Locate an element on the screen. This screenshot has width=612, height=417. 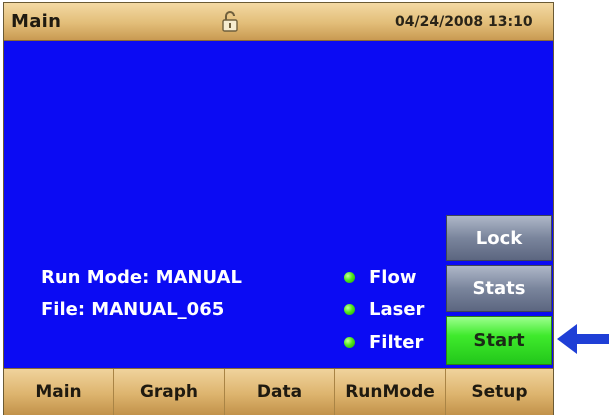
unlocked-padlock-icon is located at coordinates (230, 21).